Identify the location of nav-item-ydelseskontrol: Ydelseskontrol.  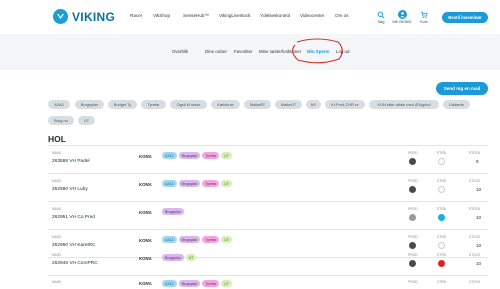
(275, 15).